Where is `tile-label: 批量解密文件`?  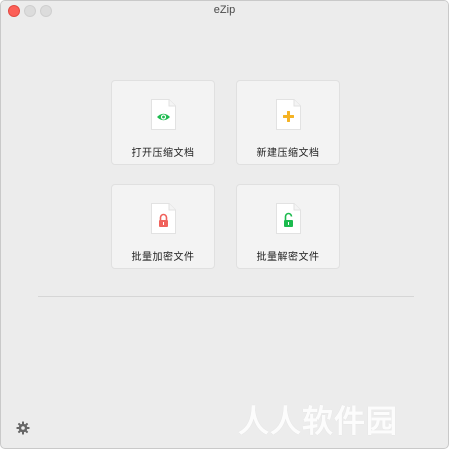 tile-label: 批量解密文件 is located at coordinates (288, 257).